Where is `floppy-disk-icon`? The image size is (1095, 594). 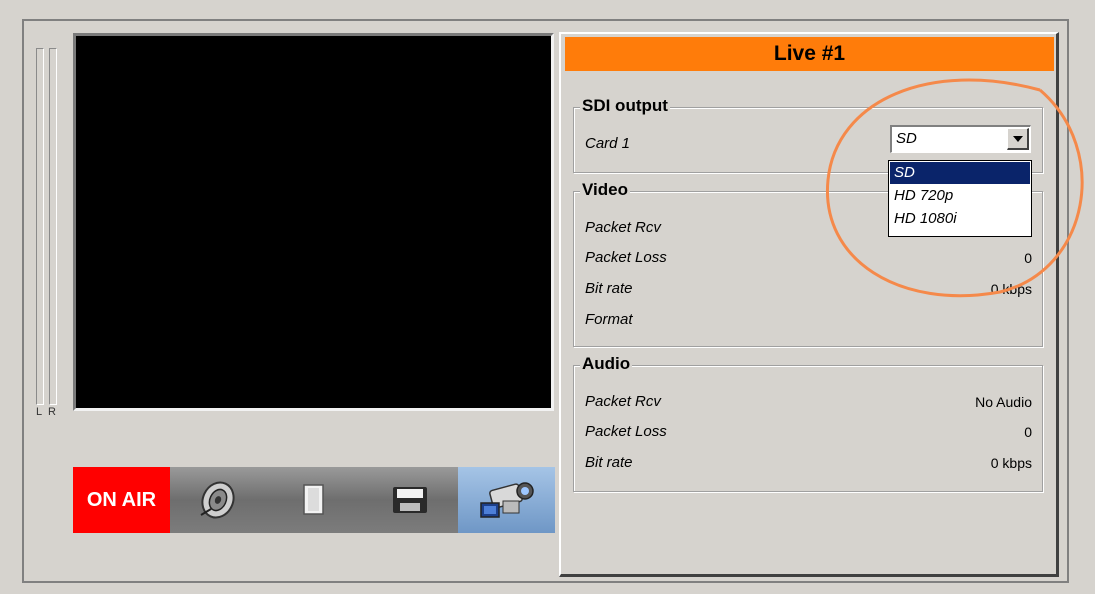
floppy-disk-icon is located at coordinates (410, 500).